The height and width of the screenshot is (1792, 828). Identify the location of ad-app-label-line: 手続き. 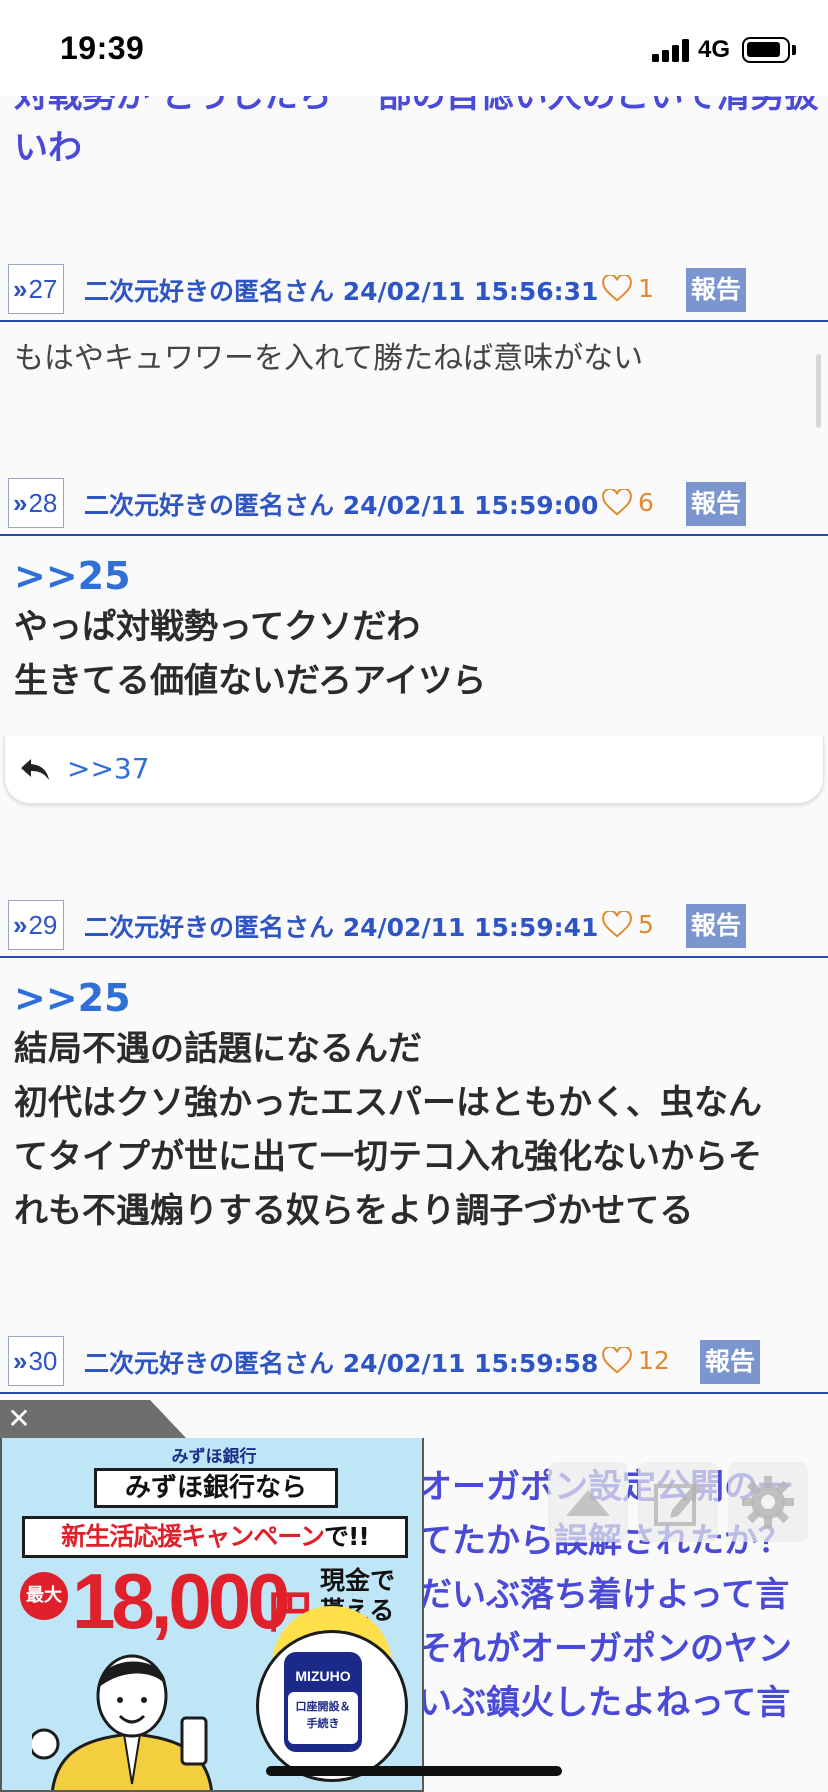
(323, 1723).